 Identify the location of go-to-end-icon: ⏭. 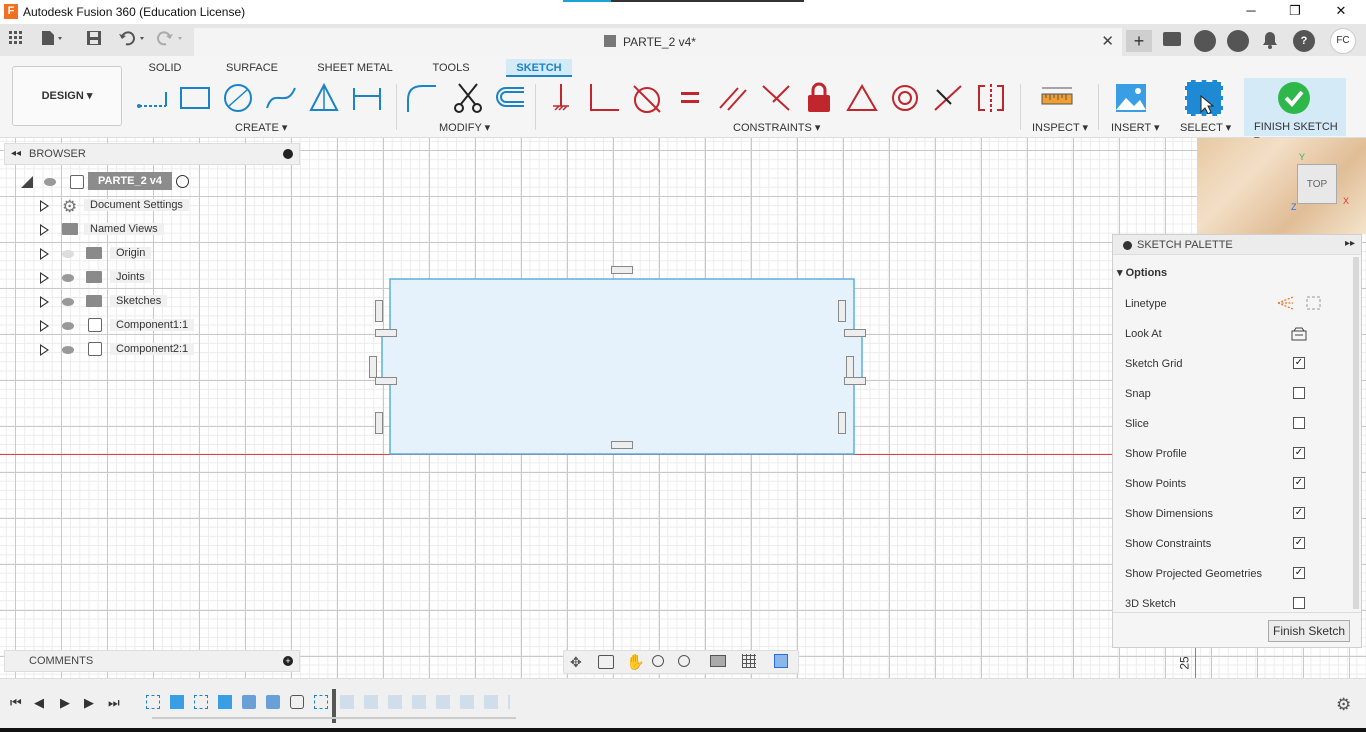
(114, 703).